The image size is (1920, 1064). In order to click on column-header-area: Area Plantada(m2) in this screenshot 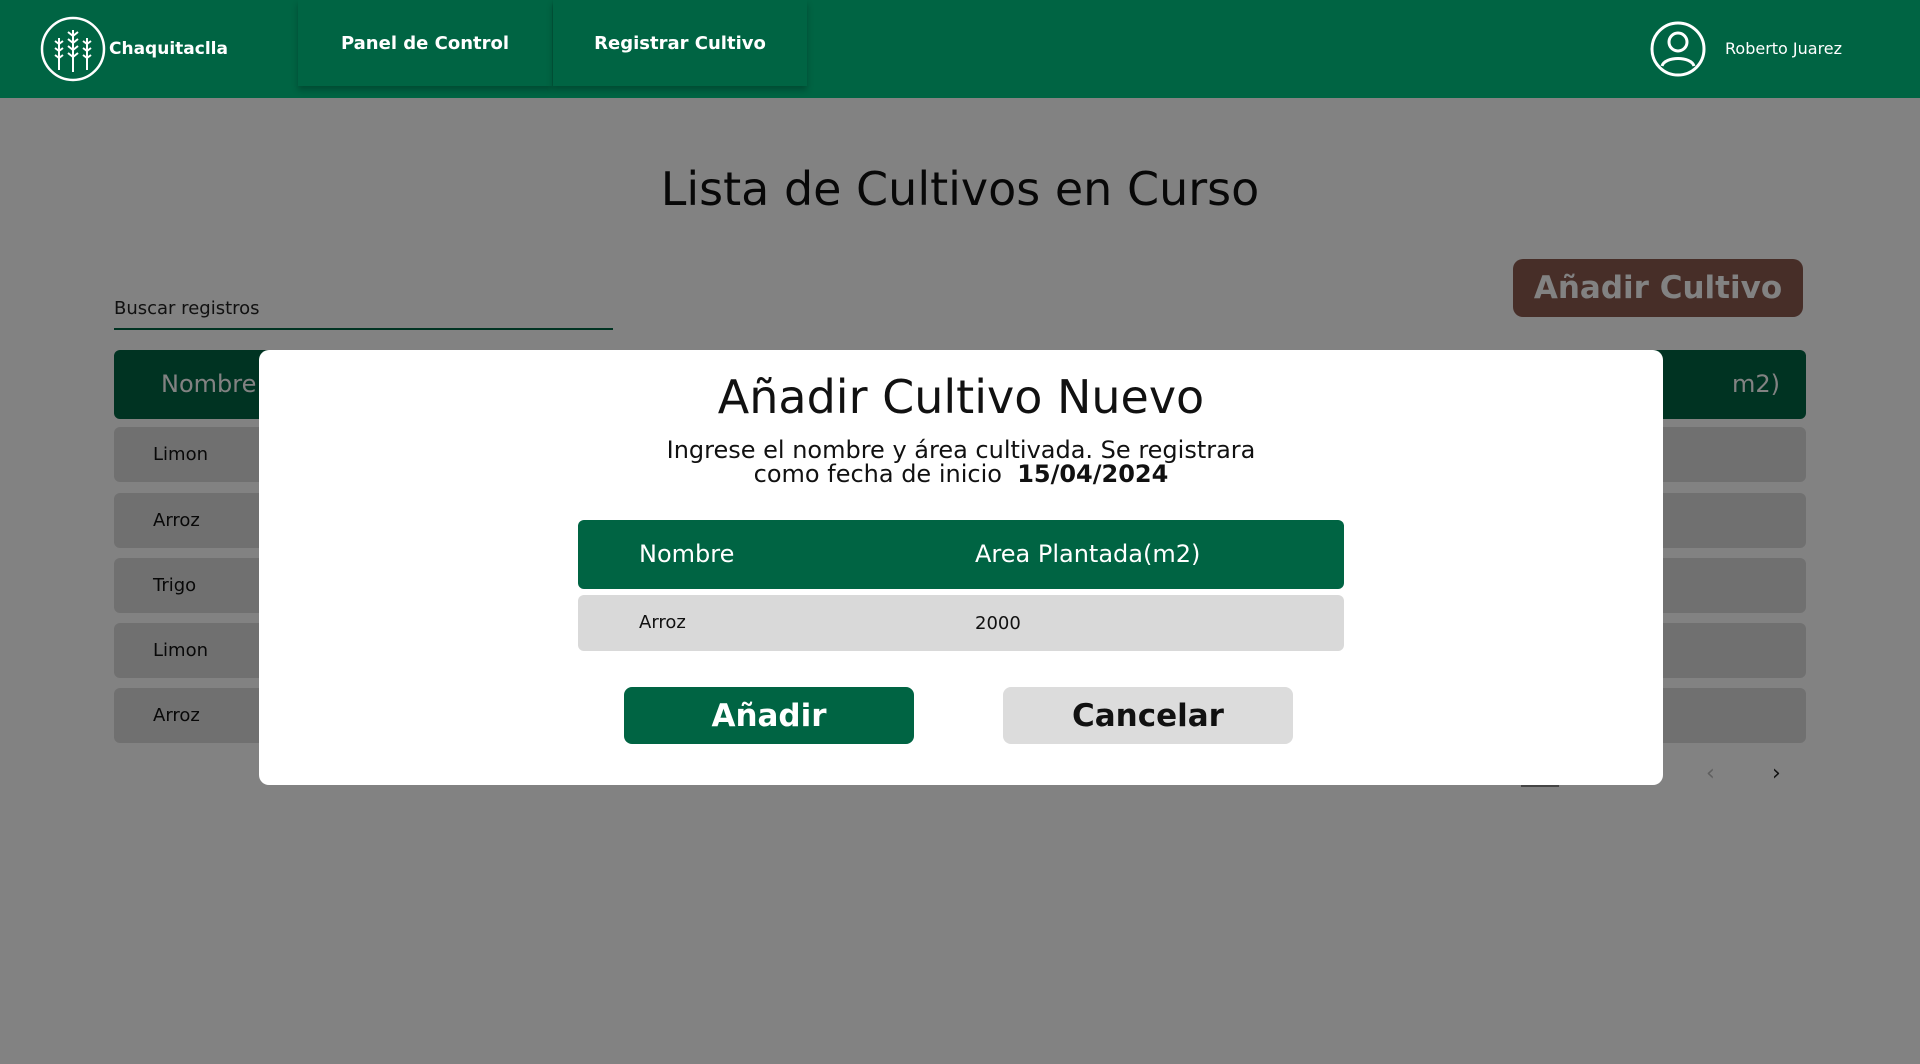, I will do `click(1088, 554)`.